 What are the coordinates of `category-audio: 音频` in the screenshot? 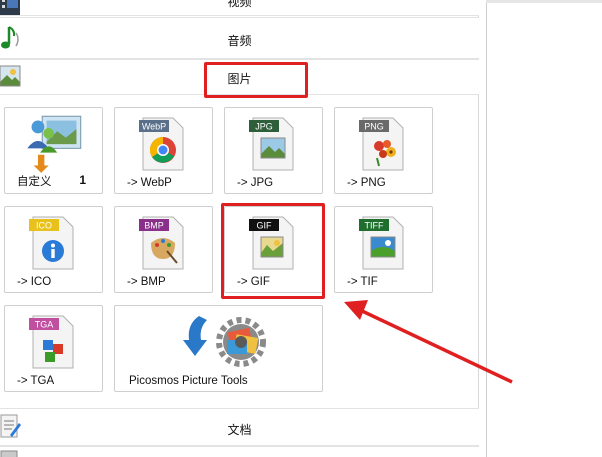 It's located at (239, 38).